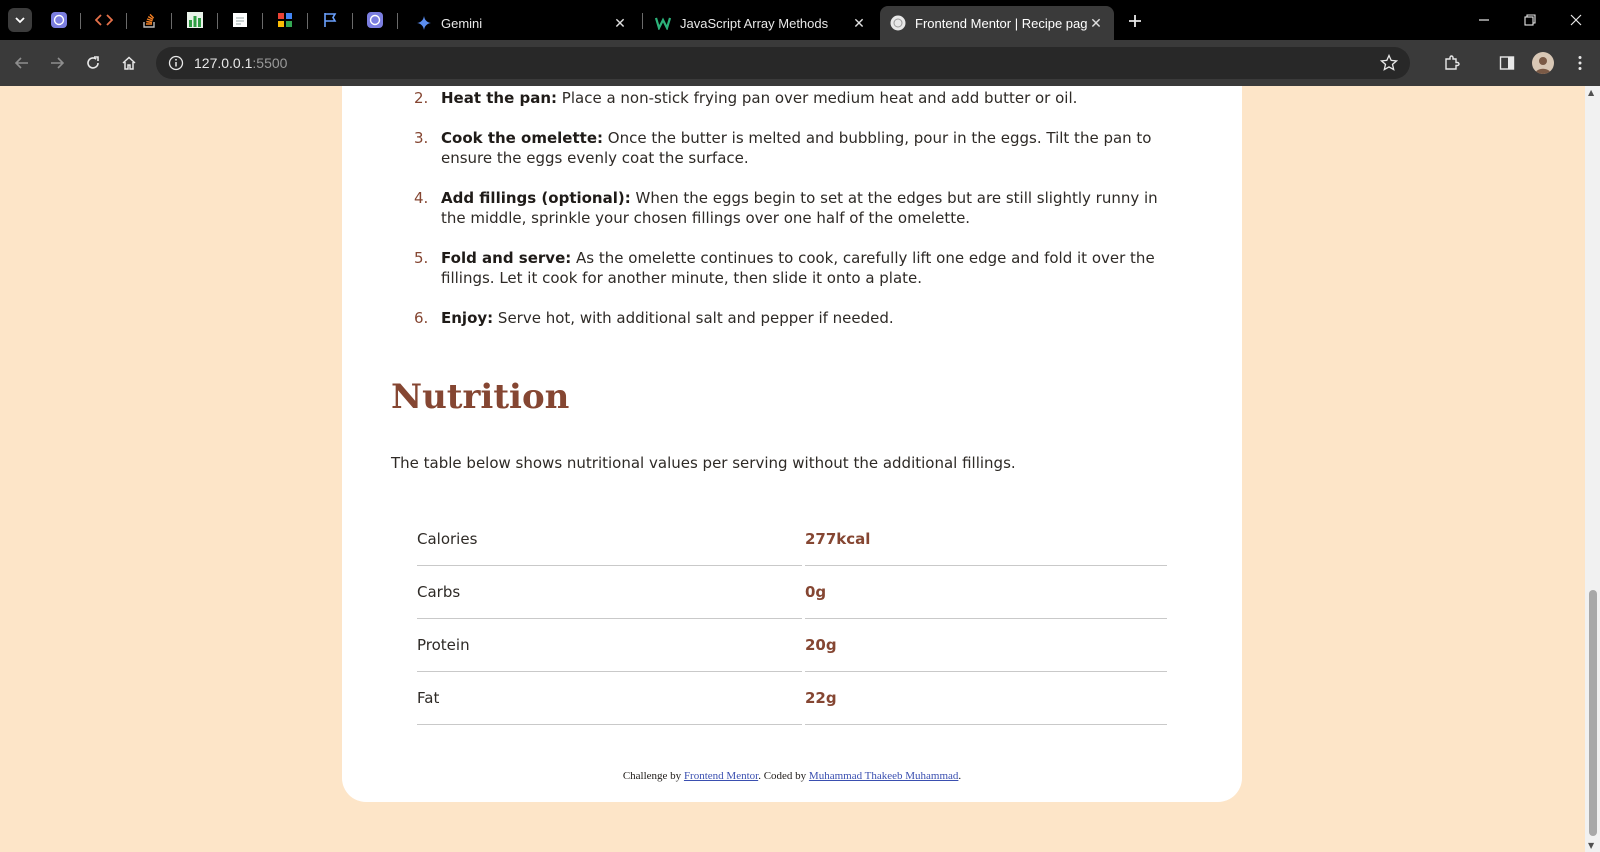  I want to click on close-icon, so click(1576, 20).